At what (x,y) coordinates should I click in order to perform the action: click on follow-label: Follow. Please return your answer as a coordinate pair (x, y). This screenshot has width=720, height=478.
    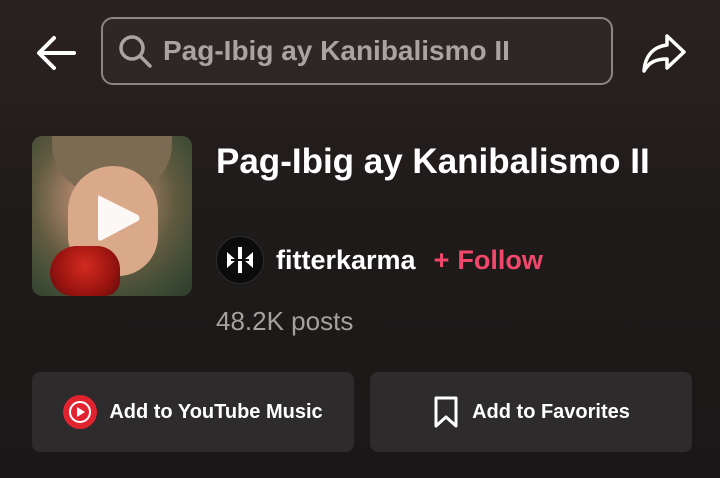
    Looking at the image, I should click on (500, 259).